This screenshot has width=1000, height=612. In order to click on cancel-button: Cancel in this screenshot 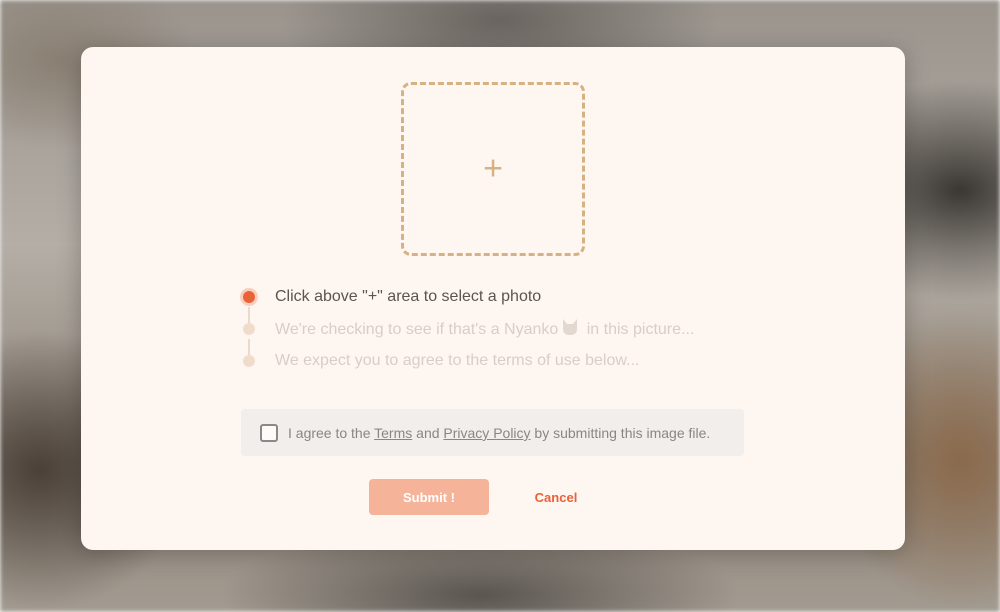, I will do `click(556, 497)`.